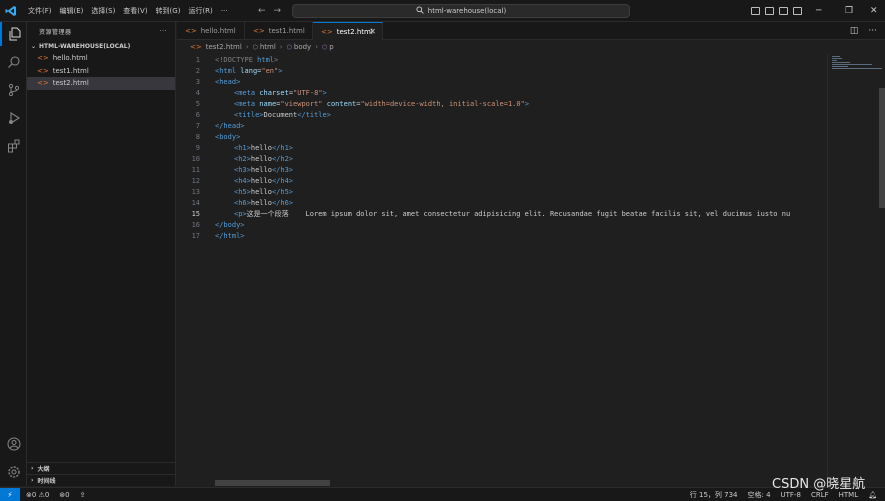  What do you see at coordinates (230, 126) in the screenshot?
I see `code-text: </head>` at bounding box center [230, 126].